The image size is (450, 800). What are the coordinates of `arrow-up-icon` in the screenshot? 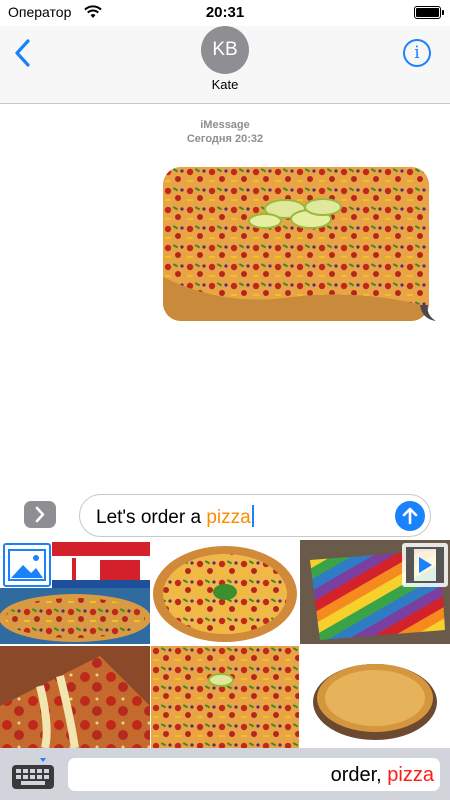 It's located at (410, 516).